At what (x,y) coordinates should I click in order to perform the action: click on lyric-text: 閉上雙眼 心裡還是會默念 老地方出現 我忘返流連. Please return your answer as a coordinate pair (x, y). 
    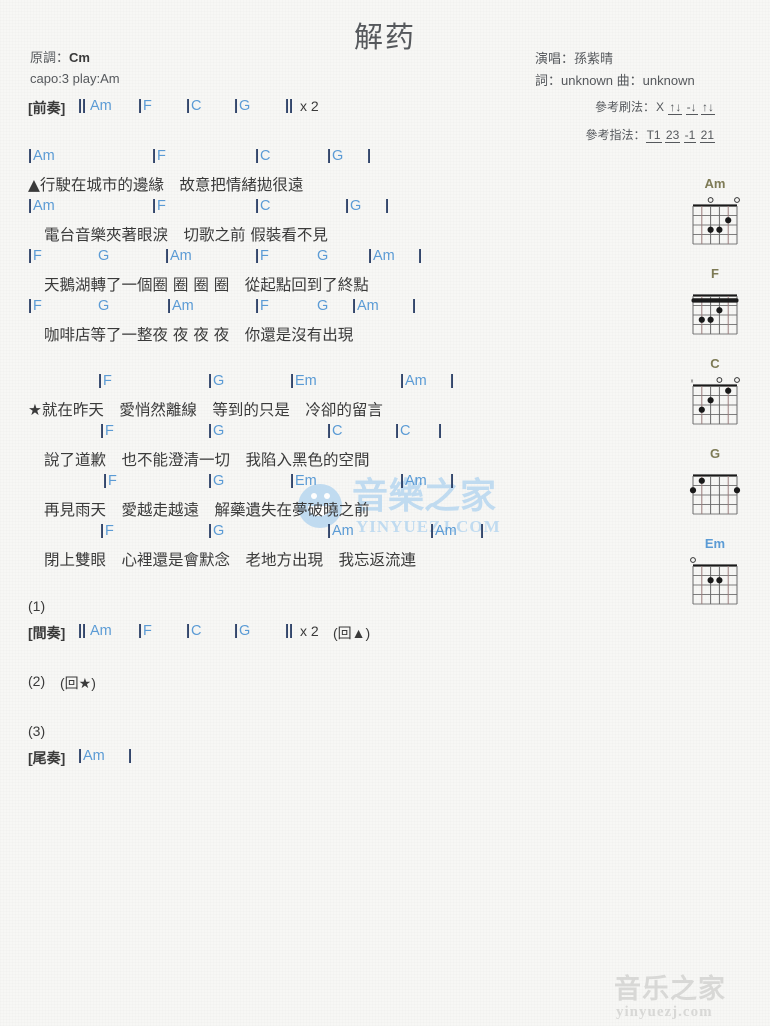
    Looking at the image, I should click on (230, 560).